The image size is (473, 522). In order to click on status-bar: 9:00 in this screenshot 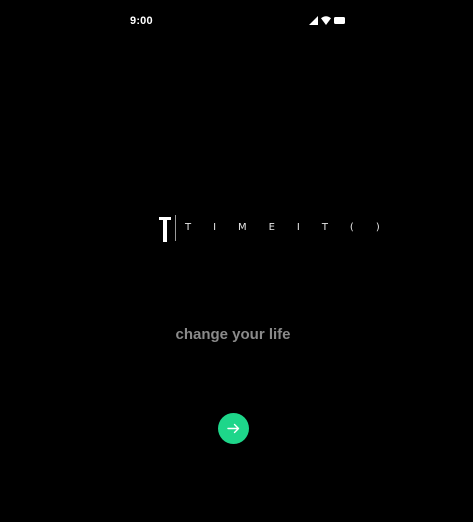, I will do `click(236, 21)`.